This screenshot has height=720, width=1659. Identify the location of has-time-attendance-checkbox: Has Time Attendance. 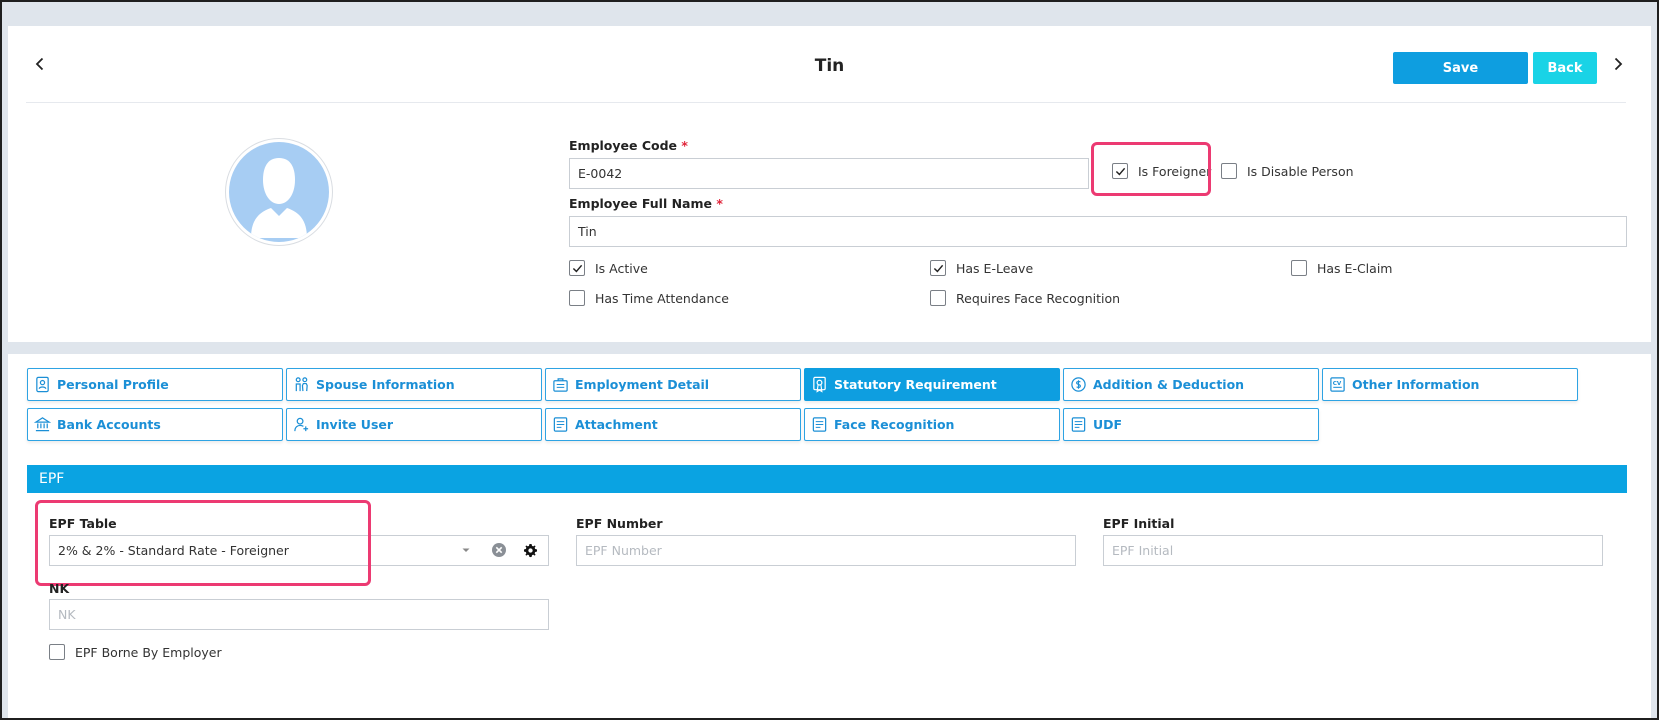
(649, 298).